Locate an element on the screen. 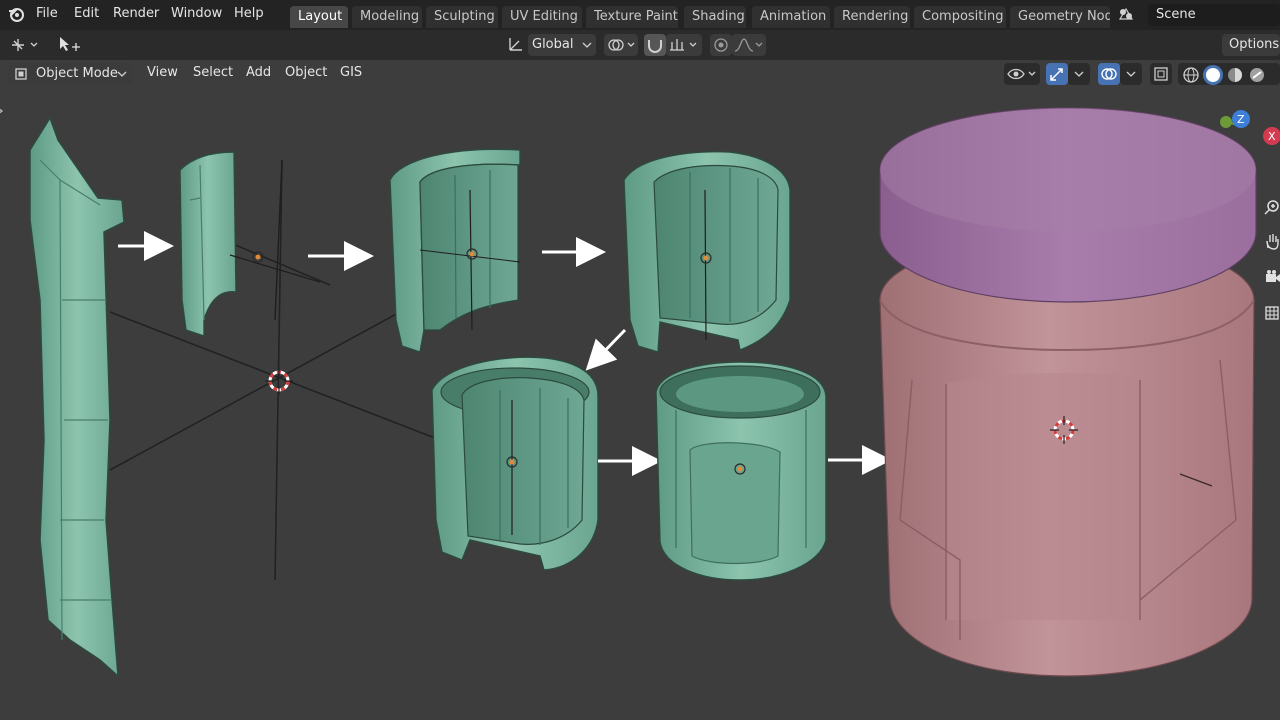  overlays-dropdown is located at coordinates (1131, 74).